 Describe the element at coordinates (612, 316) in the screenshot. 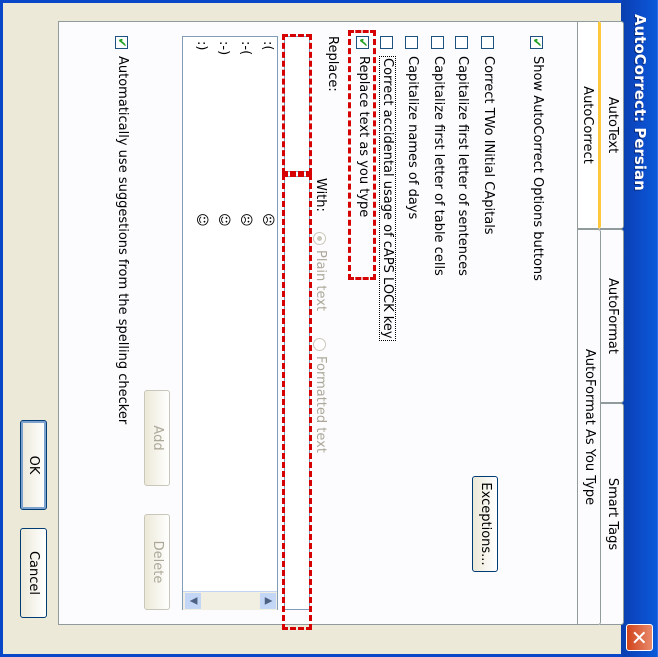

I see `tab-autoformat: AutoFormat` at that location.